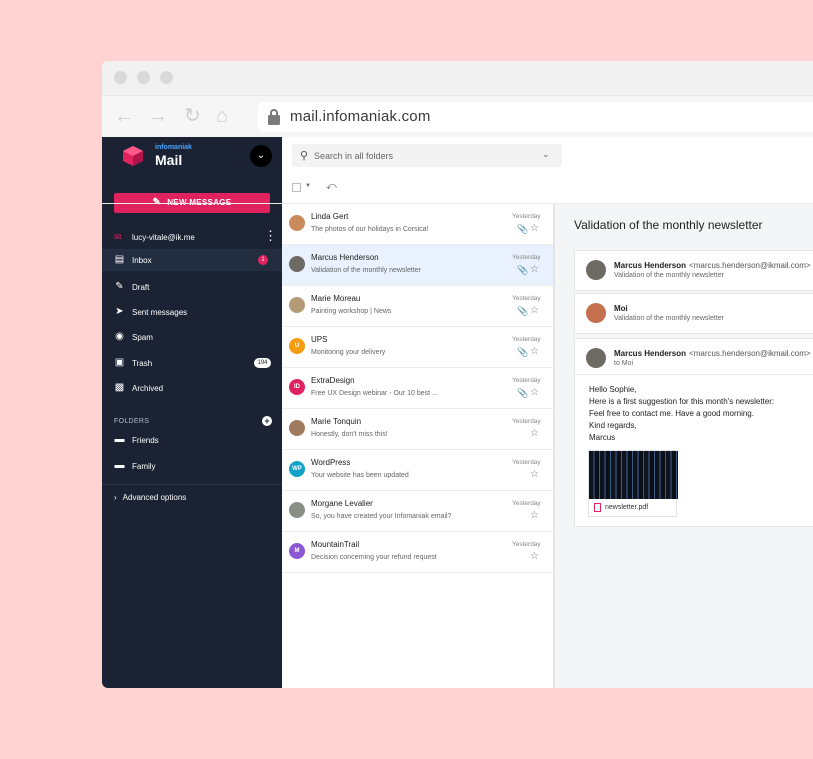 This screenshot has height=759, width=813. Describe the element at coordinates (345, 257) in the screenshot. I see `message-sender: Marcus Henderson` at that location.